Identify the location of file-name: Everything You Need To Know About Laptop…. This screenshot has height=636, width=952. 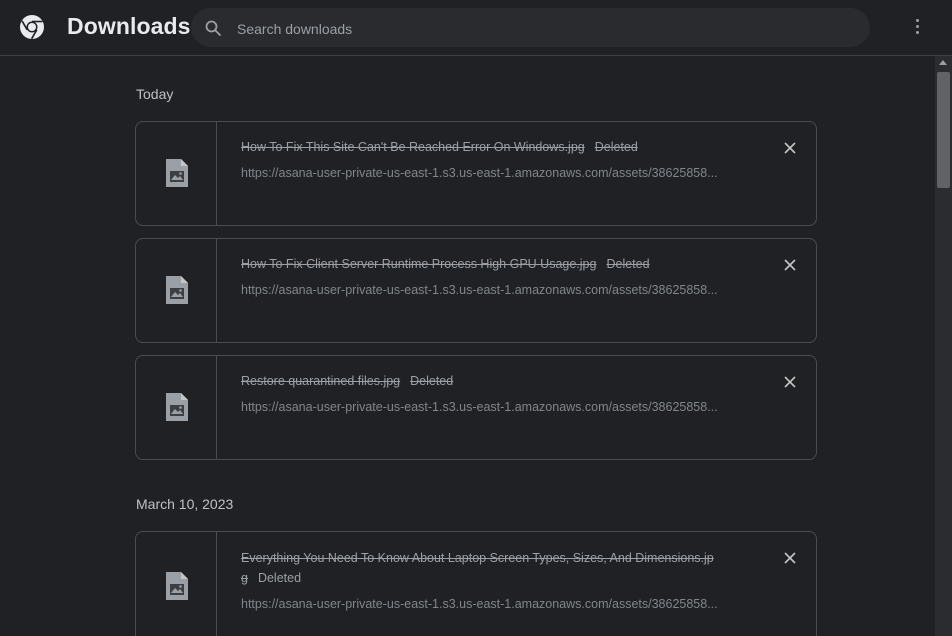
(477, 558).